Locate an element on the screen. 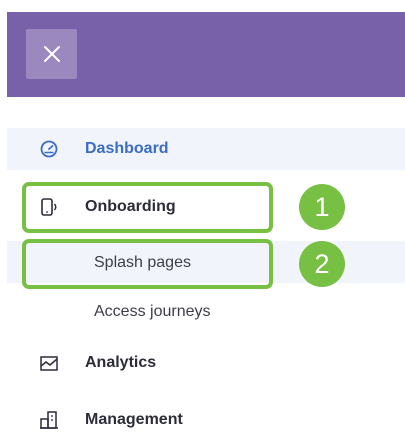 The width and height of the screenshot is (405, 441). sidebar-subitem-access-journeys: Access journeys is located at coordinates (206, 311).